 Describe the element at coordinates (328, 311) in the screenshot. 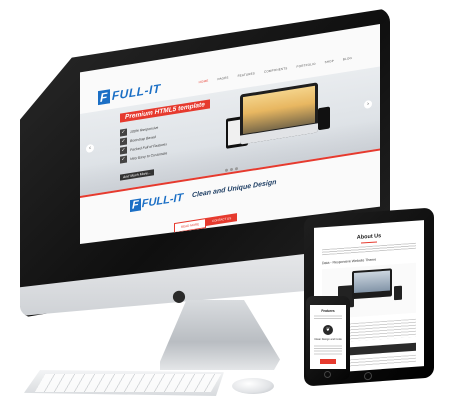

I see `phone-page-title: Features` at that location.